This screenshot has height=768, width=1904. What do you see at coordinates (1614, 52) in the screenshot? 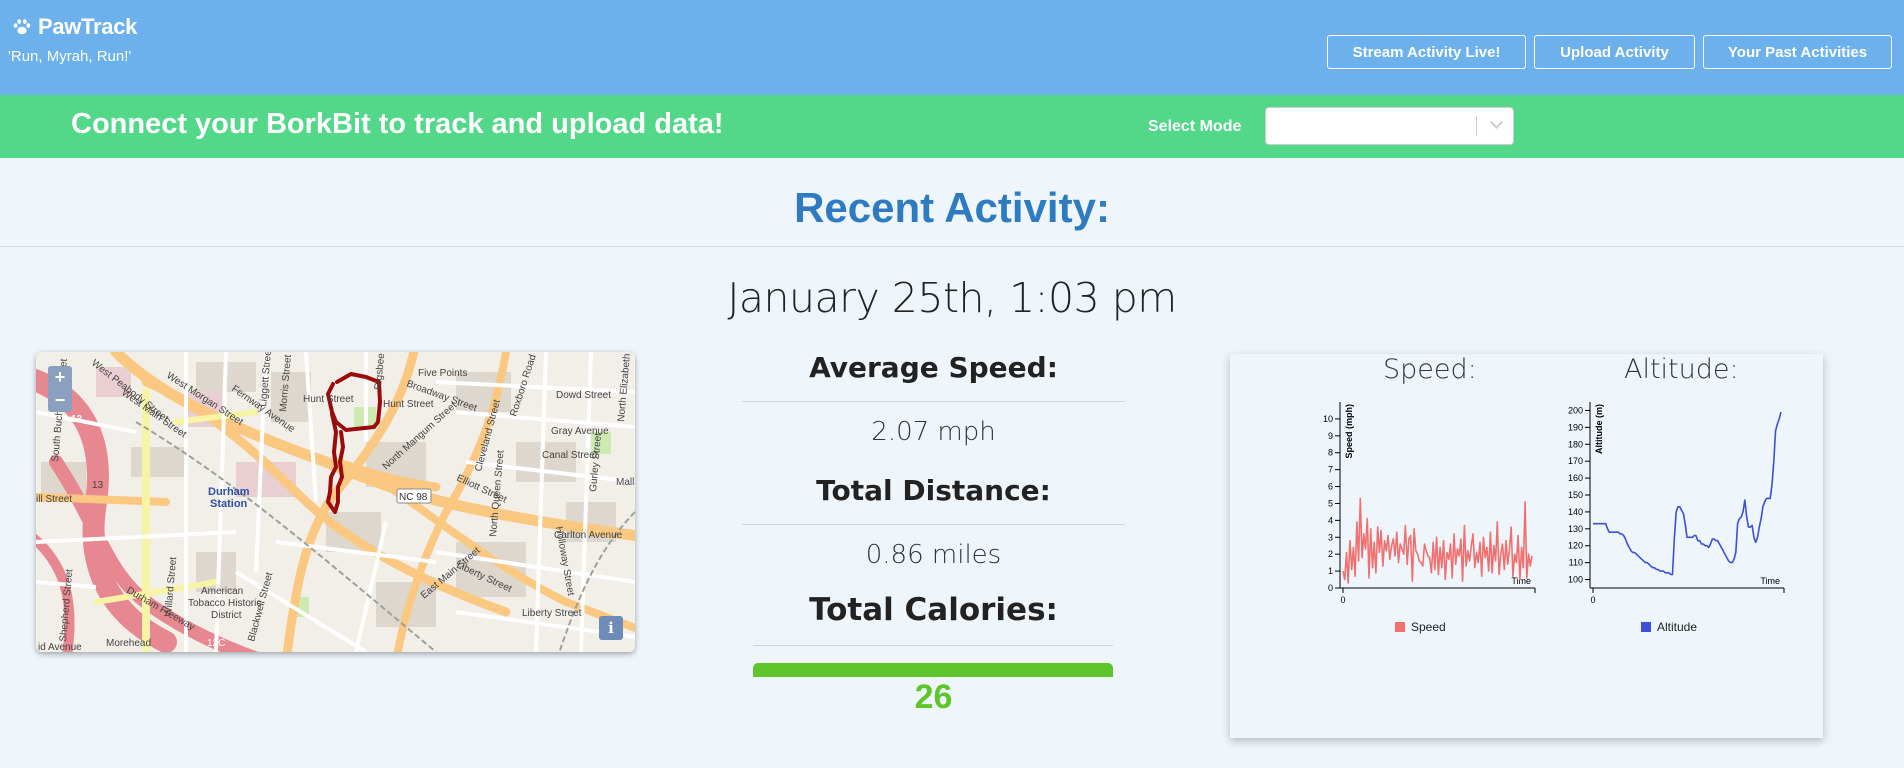
I see `upload-activity-button: Upload Activity` at bounding box center [1614, 52].